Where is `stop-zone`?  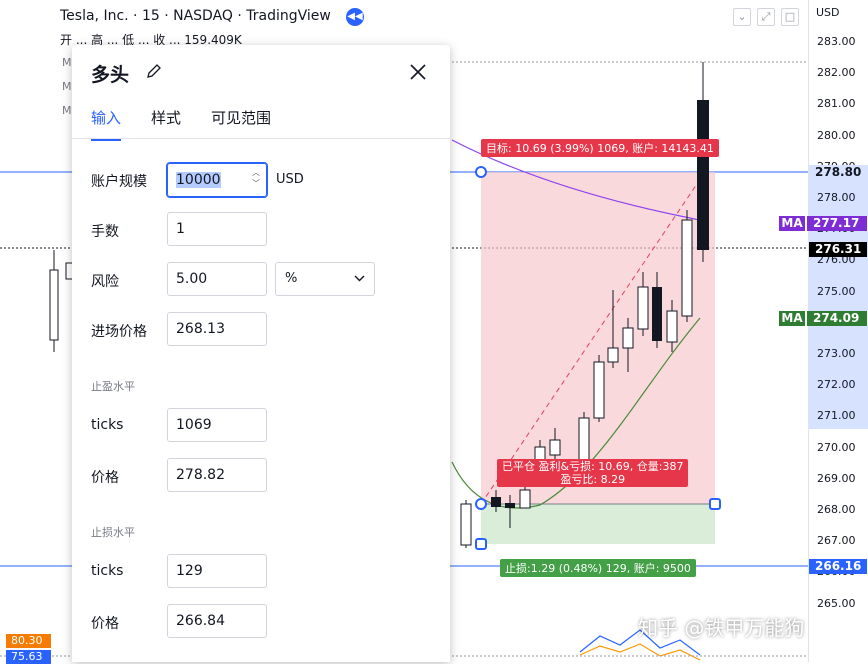 stop-zone is located at coordinates (598, 524).